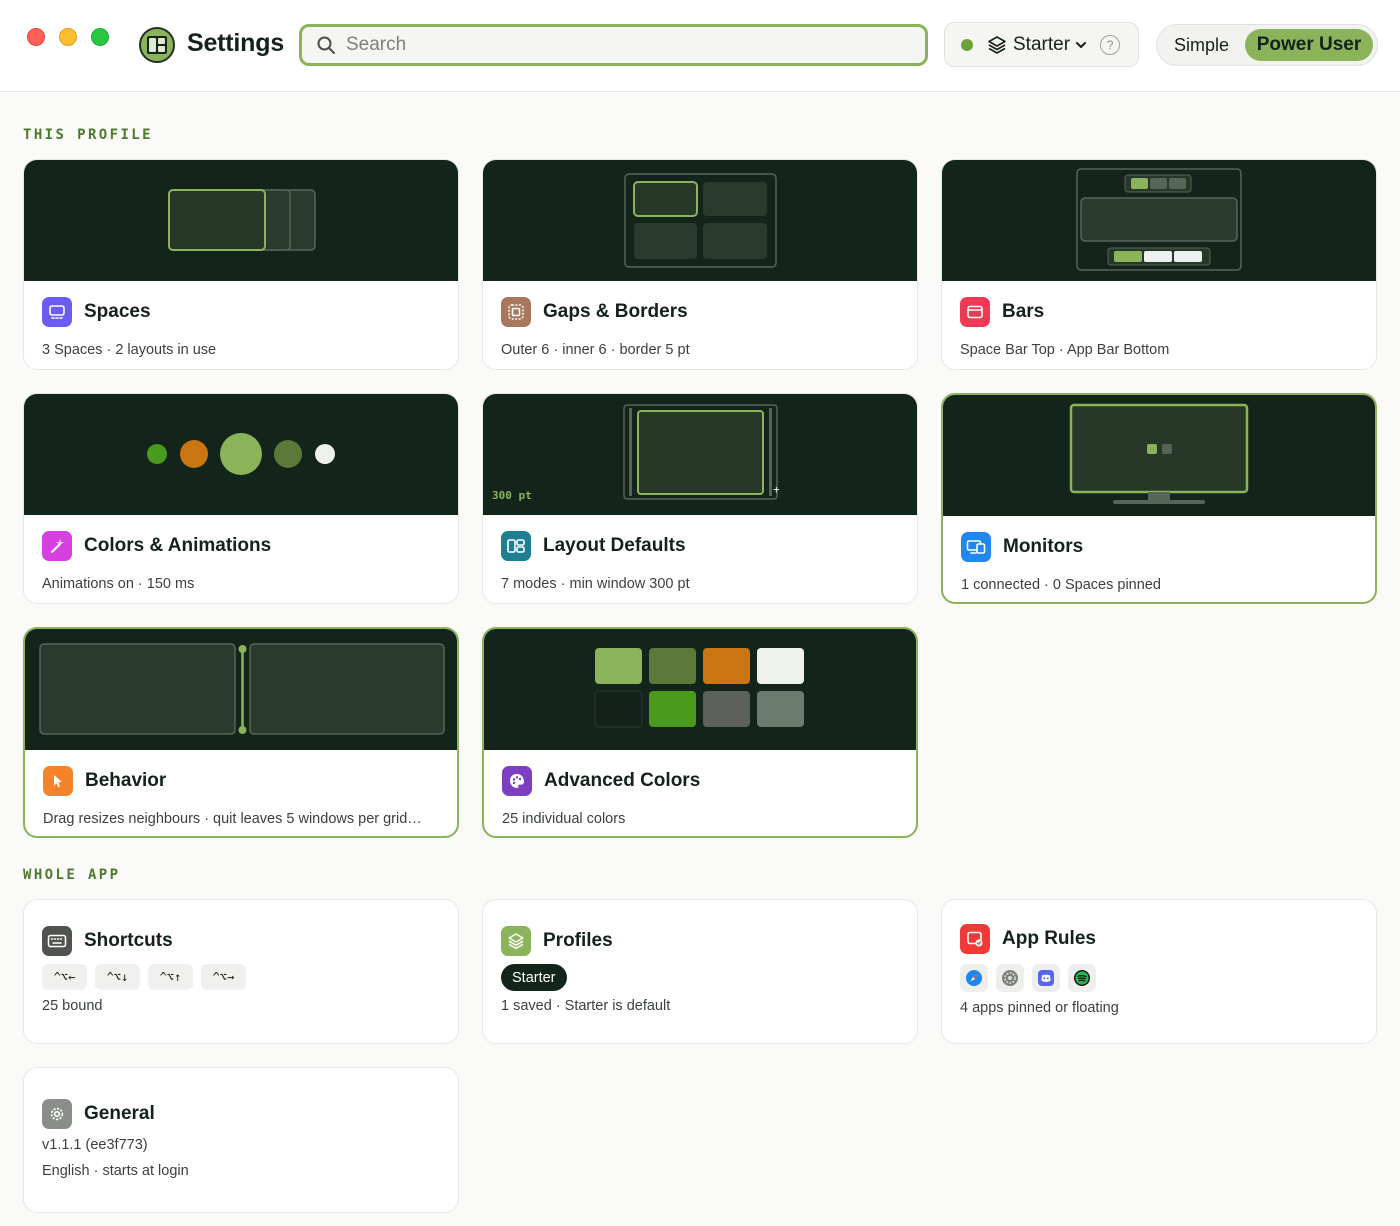 This screenshot has width=1400, height=1226. What do you see at coordinates (115, 1171) in the screenshot?
I see `card-subtitle: English · starts at login` at bounding box center [115, 1171].